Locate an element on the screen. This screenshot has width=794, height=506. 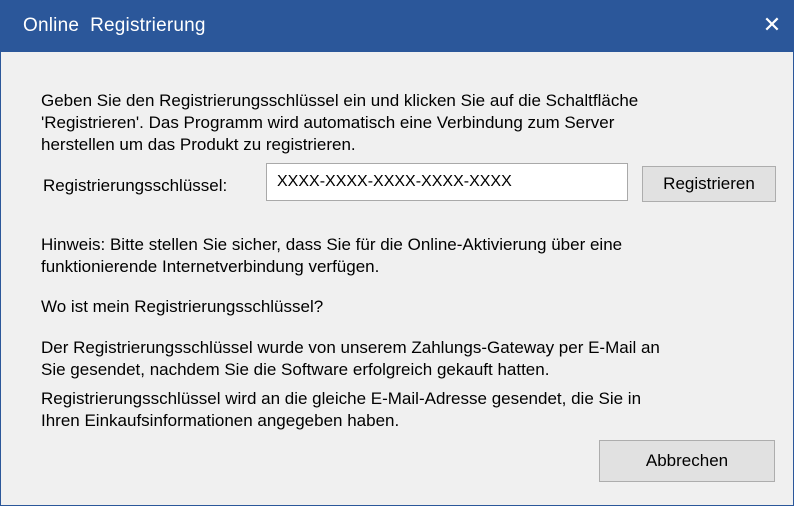
faq-question-text: Wo ist mein Registrierungsschlüssel? is located at coordinates (182, 306).